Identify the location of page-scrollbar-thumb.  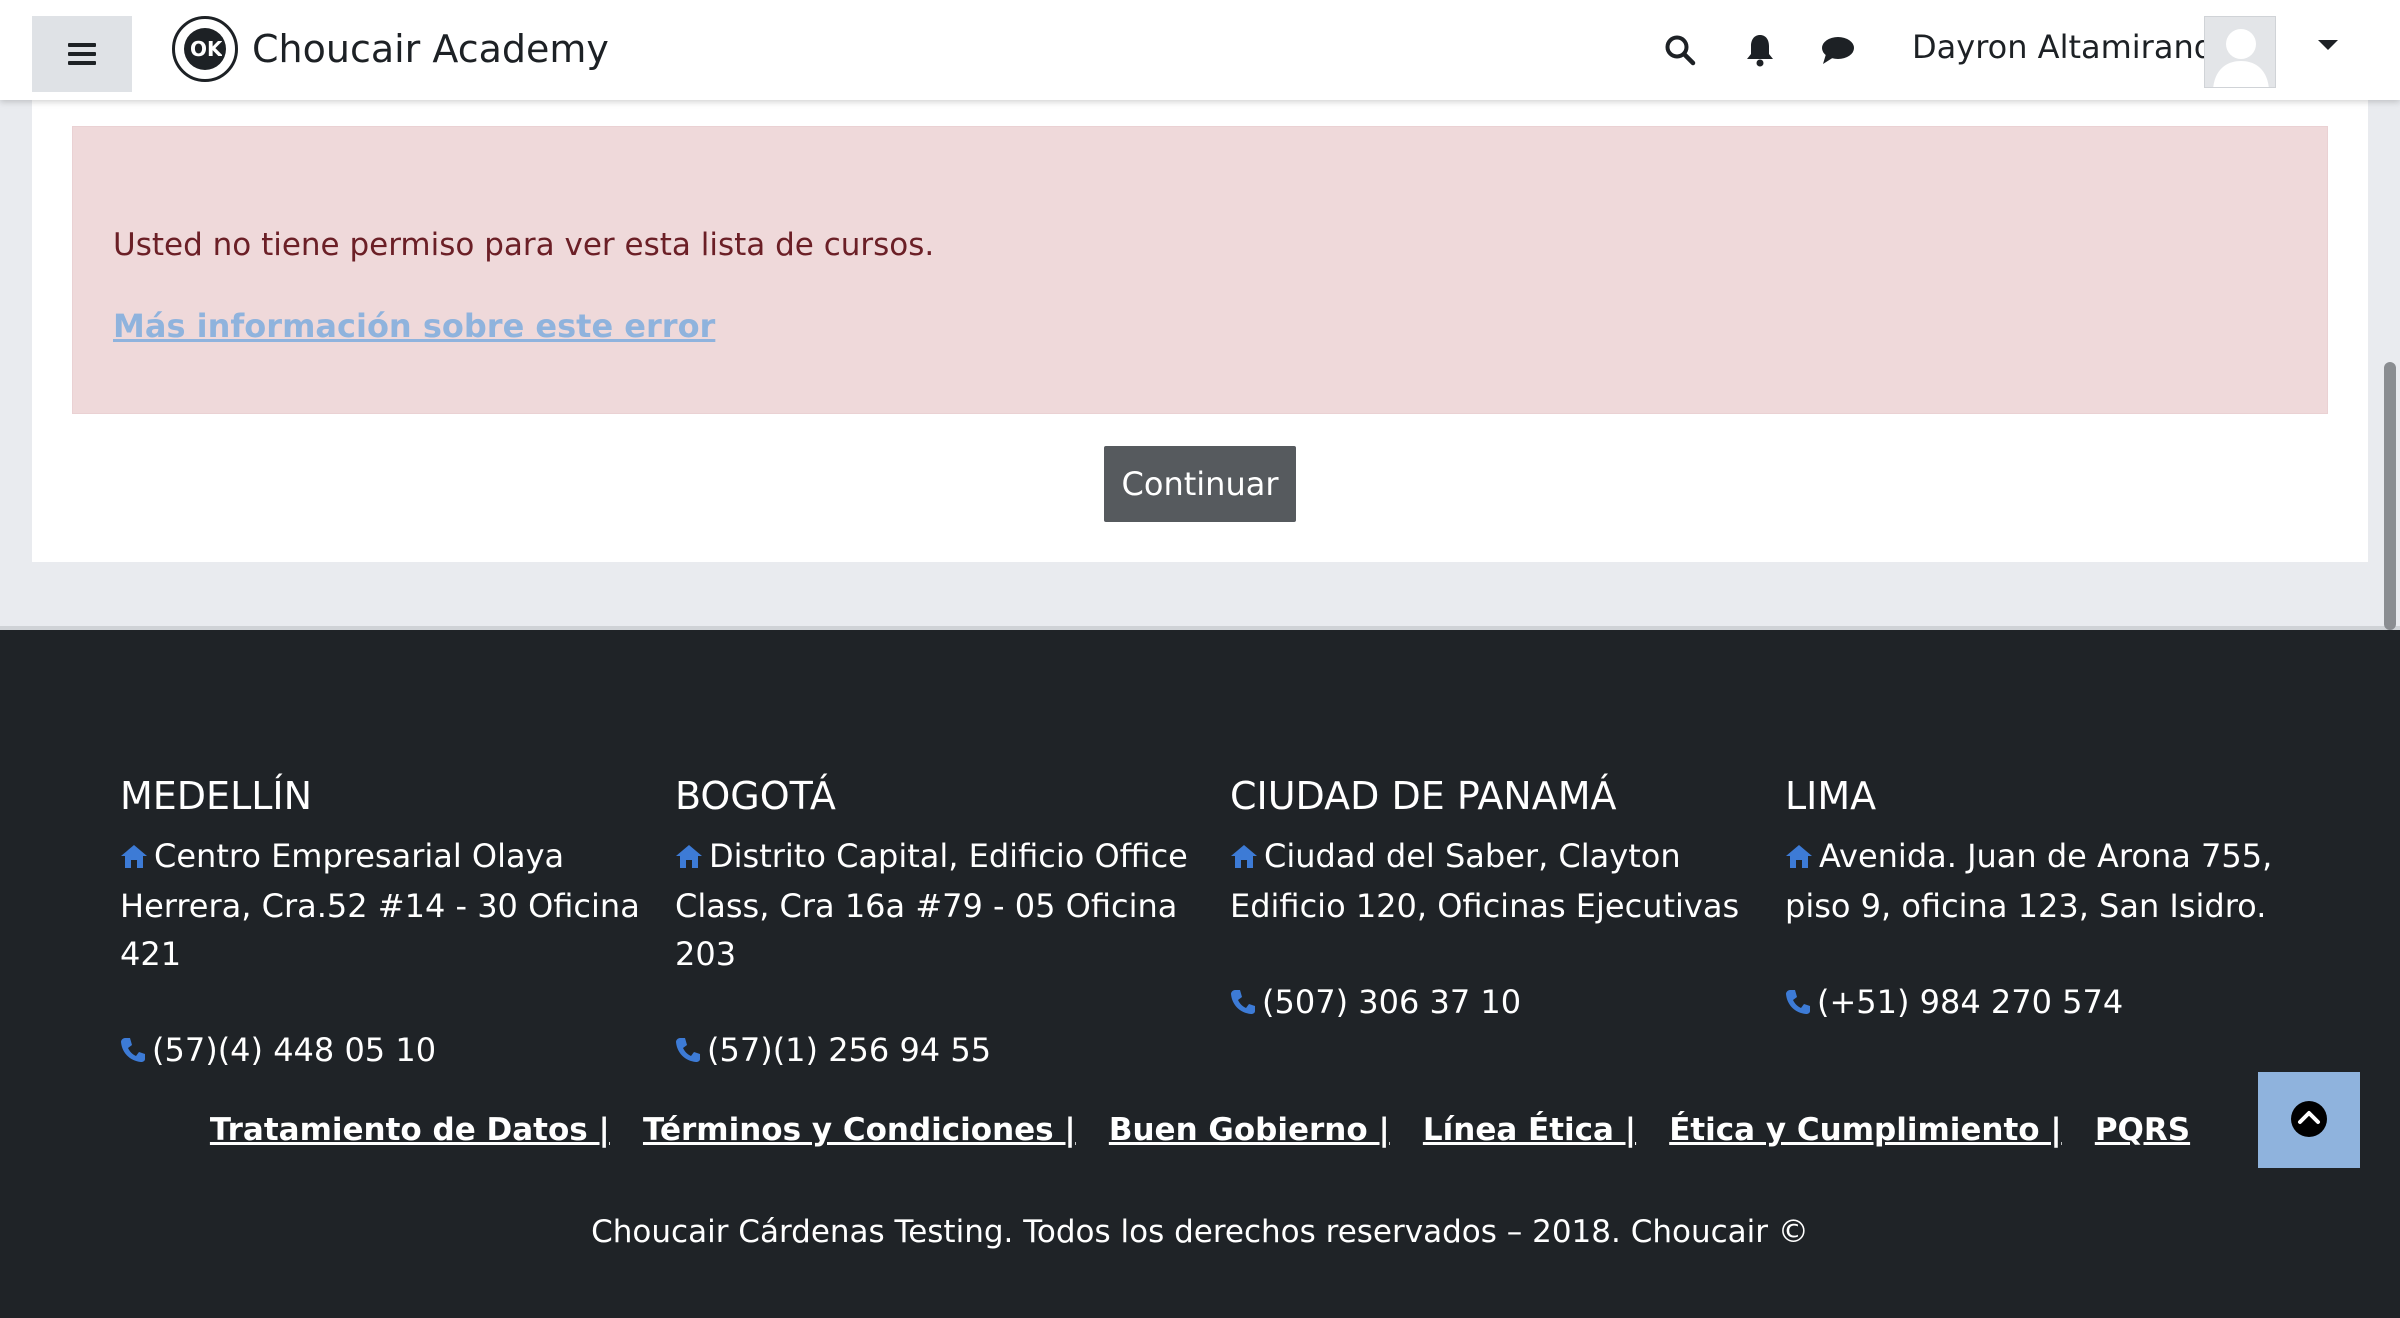
(2390, 496).